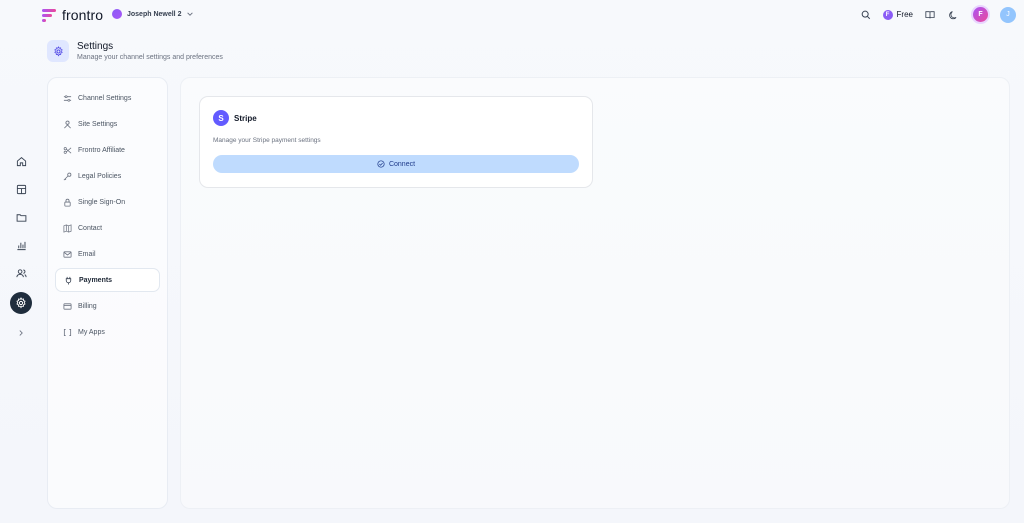 The height and width of the screenshot is (523, 1024). I want to click on chevron-down-icon, so click(190, 14).